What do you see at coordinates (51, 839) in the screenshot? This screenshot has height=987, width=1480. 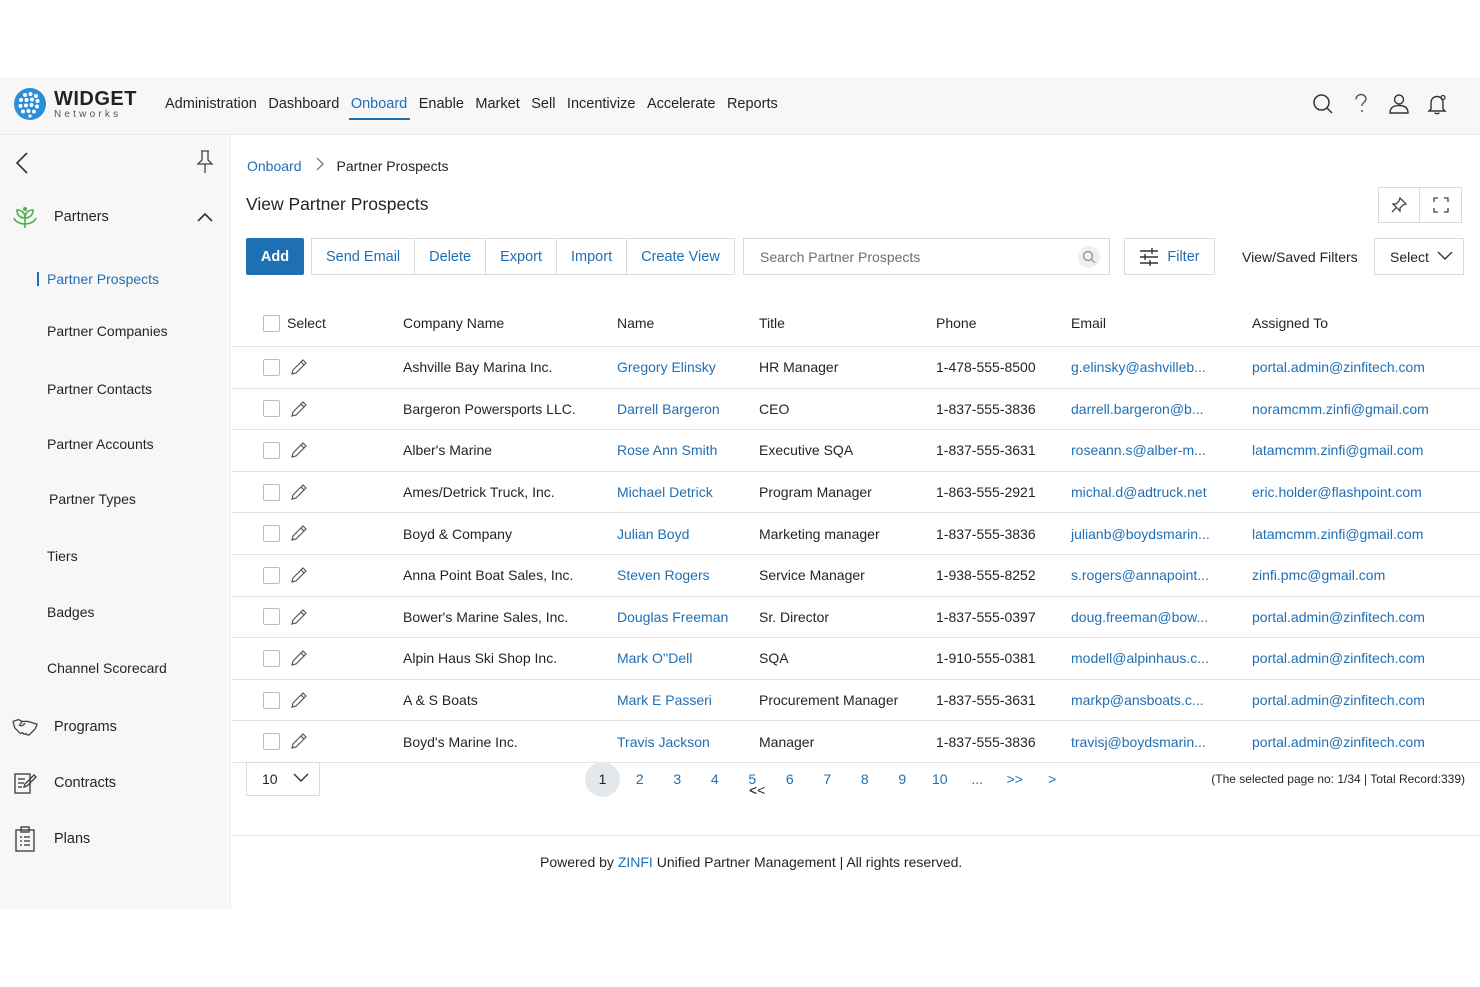 I see `sidebar-group-plans: Plans` at bounding box center [51, 839].